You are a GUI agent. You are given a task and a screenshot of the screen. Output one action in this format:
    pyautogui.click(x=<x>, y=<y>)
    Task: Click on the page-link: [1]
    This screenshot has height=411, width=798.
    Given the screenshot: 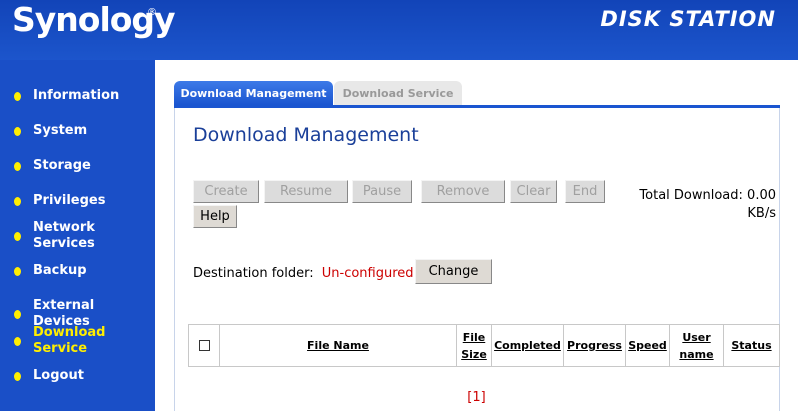 What is the action you would take?
    pyautogui.click(x=476, y=397)
    